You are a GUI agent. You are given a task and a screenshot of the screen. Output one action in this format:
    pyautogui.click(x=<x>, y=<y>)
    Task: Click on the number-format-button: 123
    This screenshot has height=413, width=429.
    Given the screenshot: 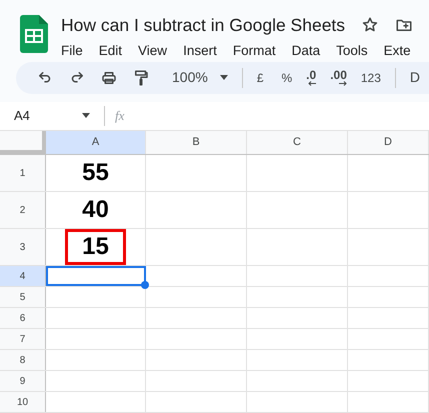 What is the action you would take?
    pyautogui.click(x=370, y=77)
    